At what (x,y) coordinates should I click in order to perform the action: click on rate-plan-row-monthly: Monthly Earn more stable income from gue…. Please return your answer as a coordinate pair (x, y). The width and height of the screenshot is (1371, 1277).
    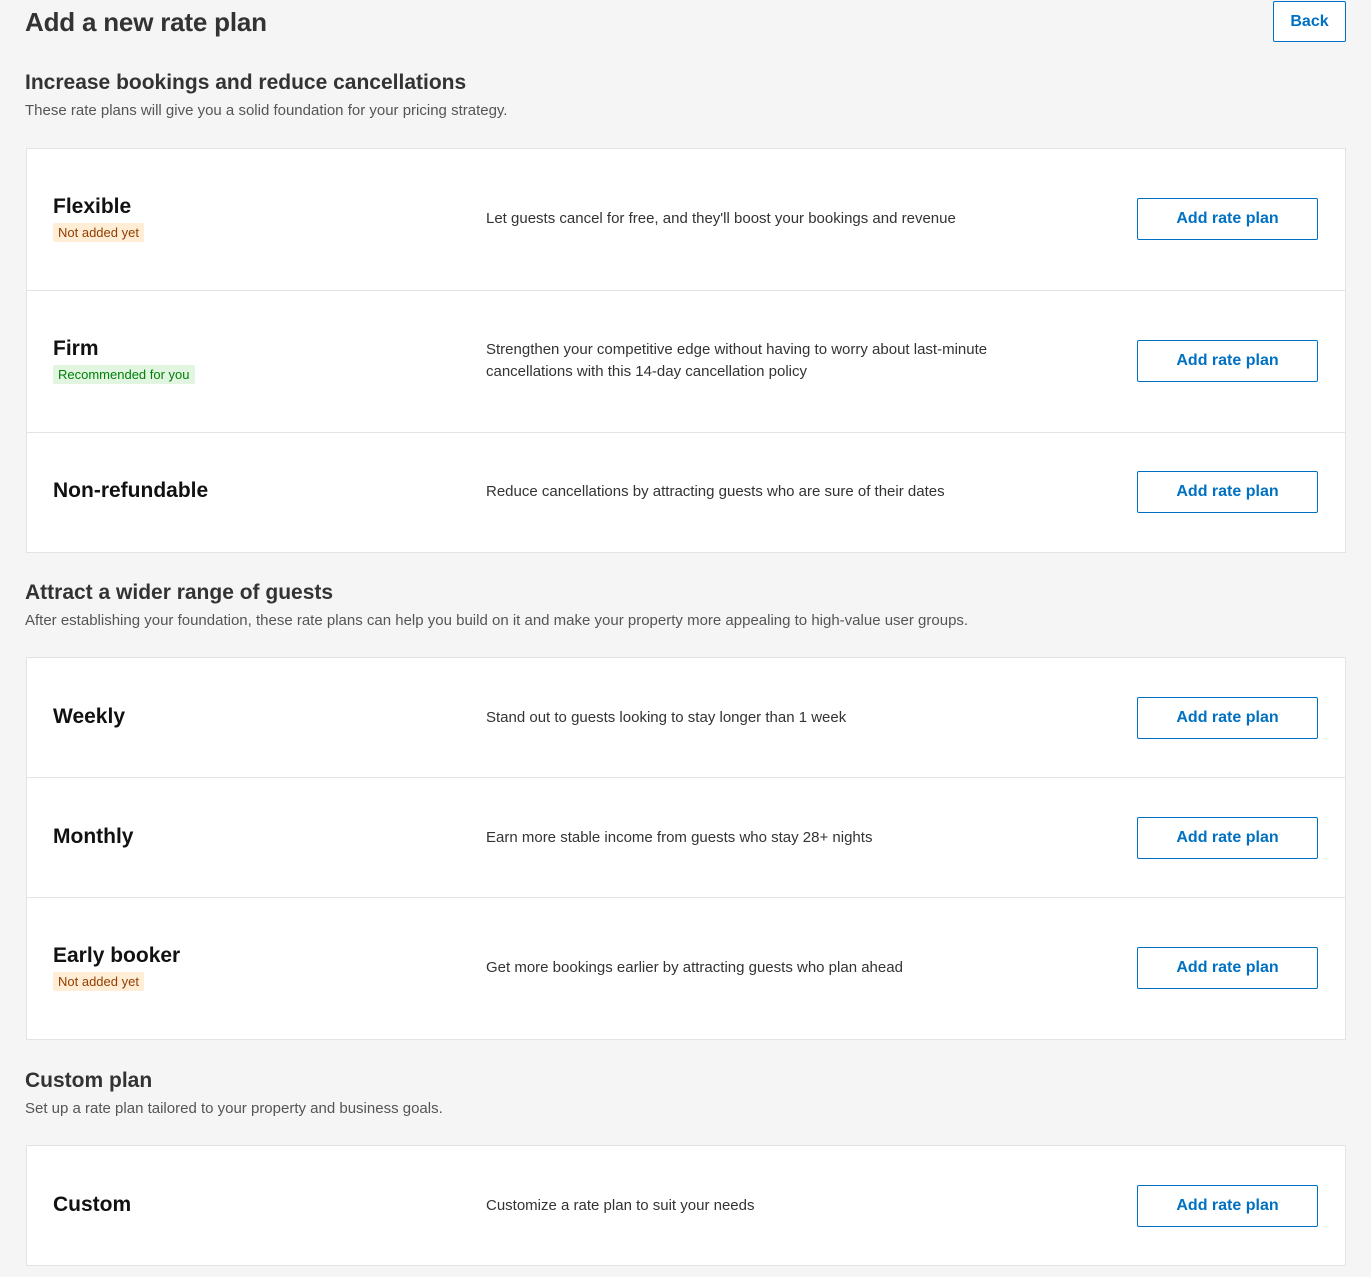
    Looking at the image, I should click on (686, 838).